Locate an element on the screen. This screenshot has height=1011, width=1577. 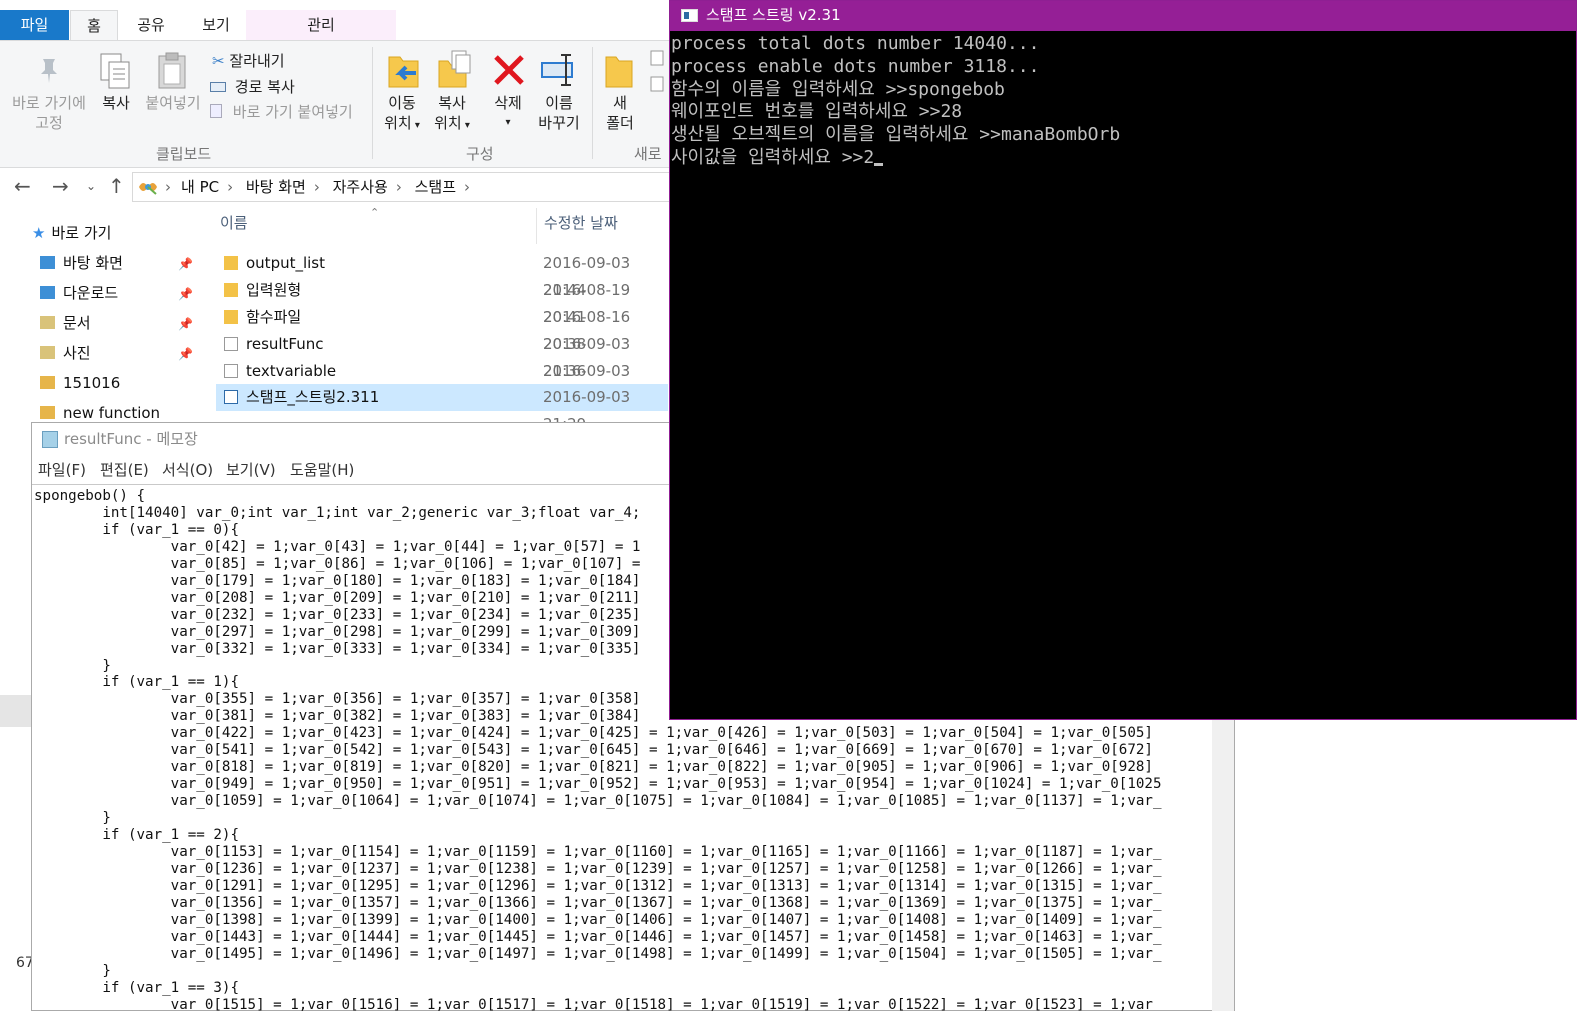
menu-view: 보기(V) is located at coordinates (251, 470).